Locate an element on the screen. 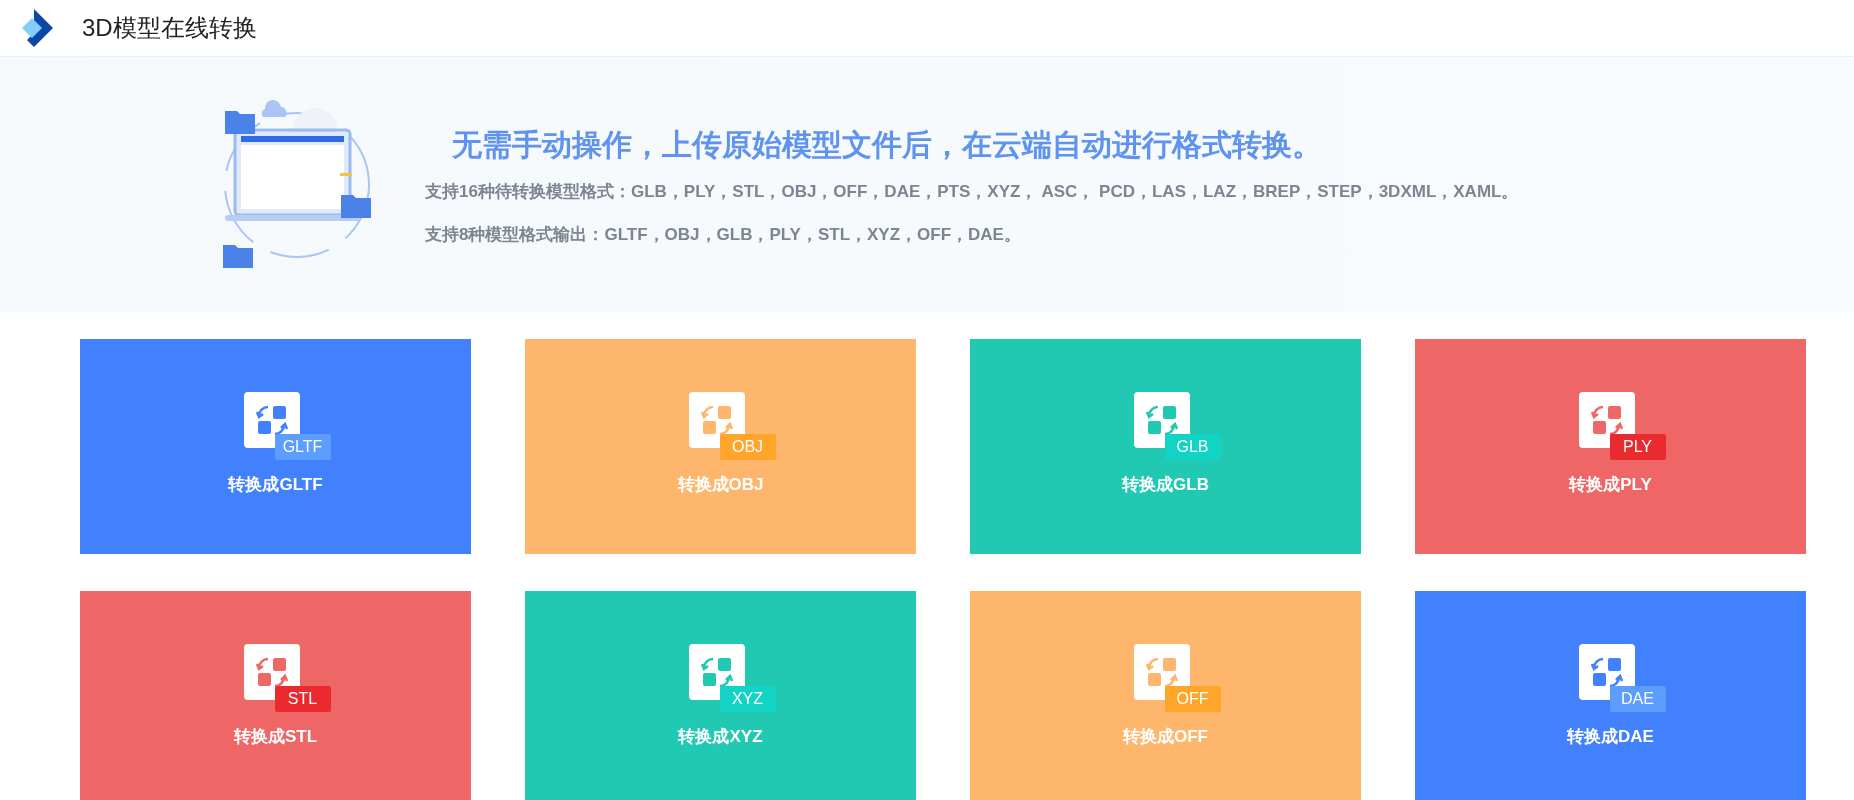 Image resolution: width=1854 pixels, height=800 pixels. format-tag: DAE is located at coordinates (1637, 699).